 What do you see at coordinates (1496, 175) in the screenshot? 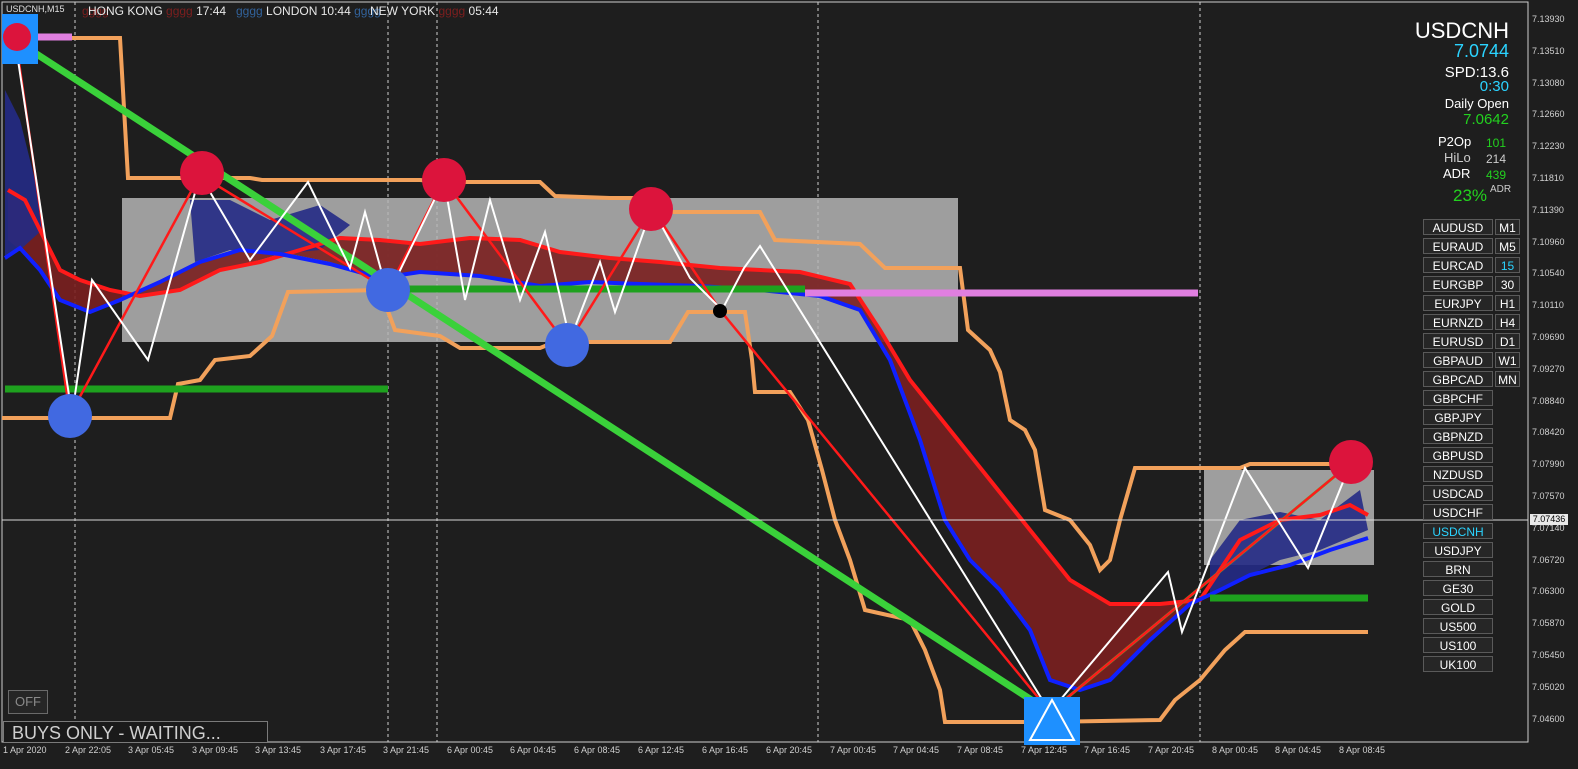
I see `panel-adr-value: 439` at bounding box center [1496, 175].